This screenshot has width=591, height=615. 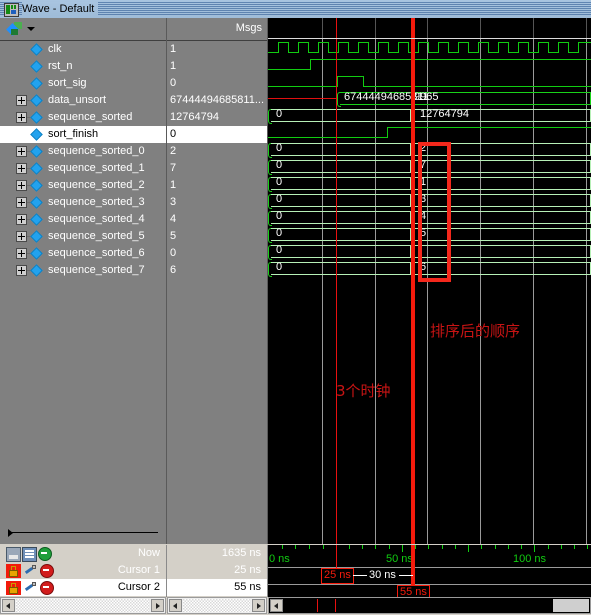 What do you see at coordinates (434, 212) in the screenshot?
I see `annotation-box-sorted-values` at bounding box center [434, 212].